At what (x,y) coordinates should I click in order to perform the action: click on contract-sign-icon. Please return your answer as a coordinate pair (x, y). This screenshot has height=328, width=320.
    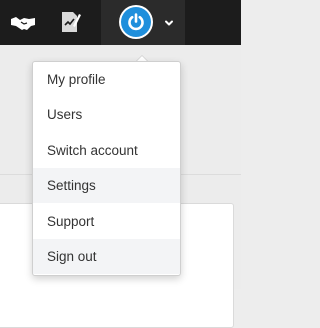
    Looking at the image, I should click on (70, 22).